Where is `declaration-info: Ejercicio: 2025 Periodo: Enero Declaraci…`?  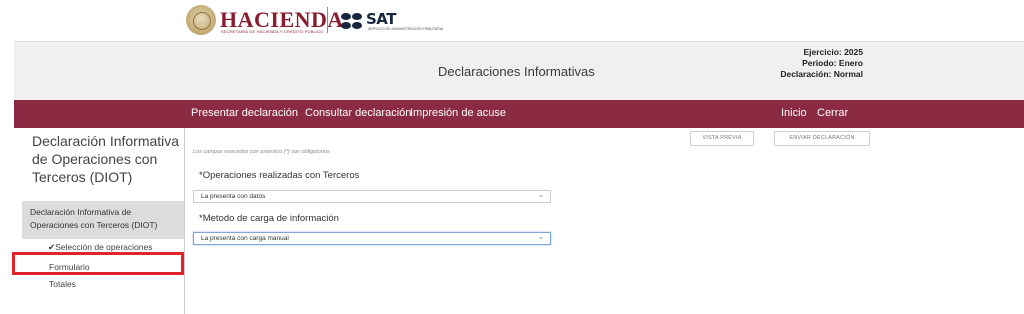
declaration-info: Ejercicio: 2025 Periodo: Enero Declaraci… is located at coordinates (811, 63).